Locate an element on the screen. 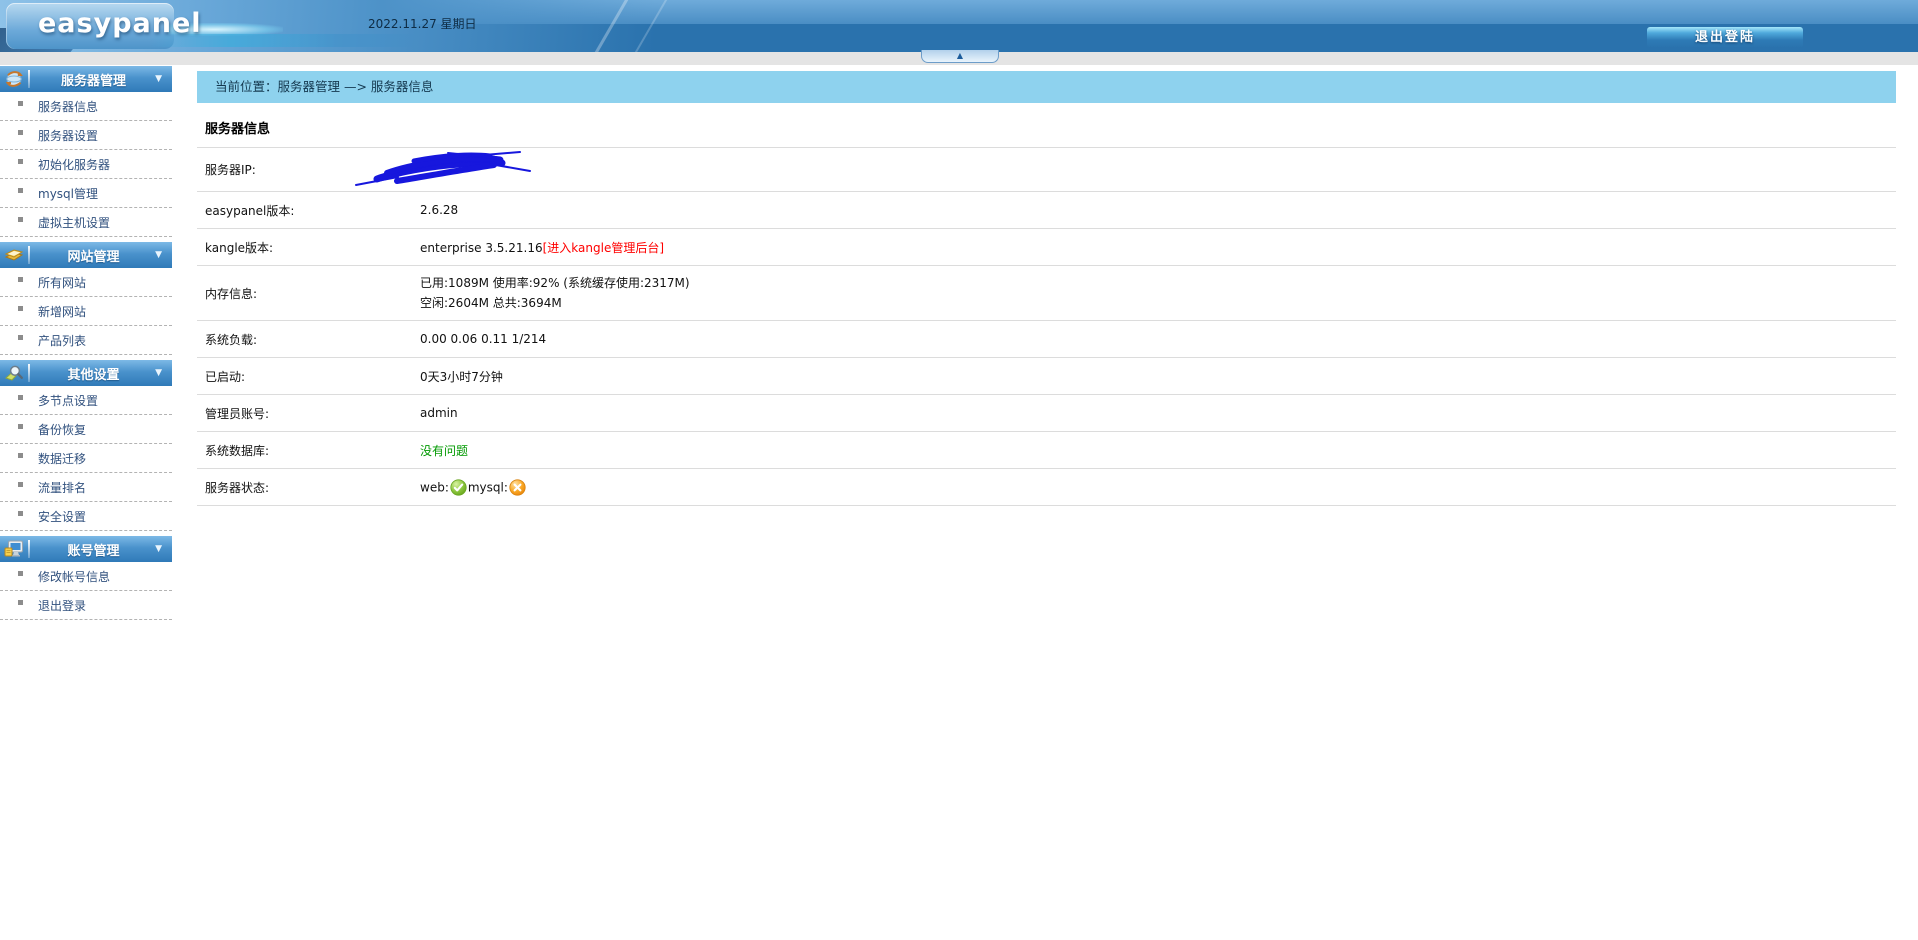 Image resolution: width=1918 pixels, height=940 pixels. sidebar-item: 备份恢复 is located at coordinates (86, 429).